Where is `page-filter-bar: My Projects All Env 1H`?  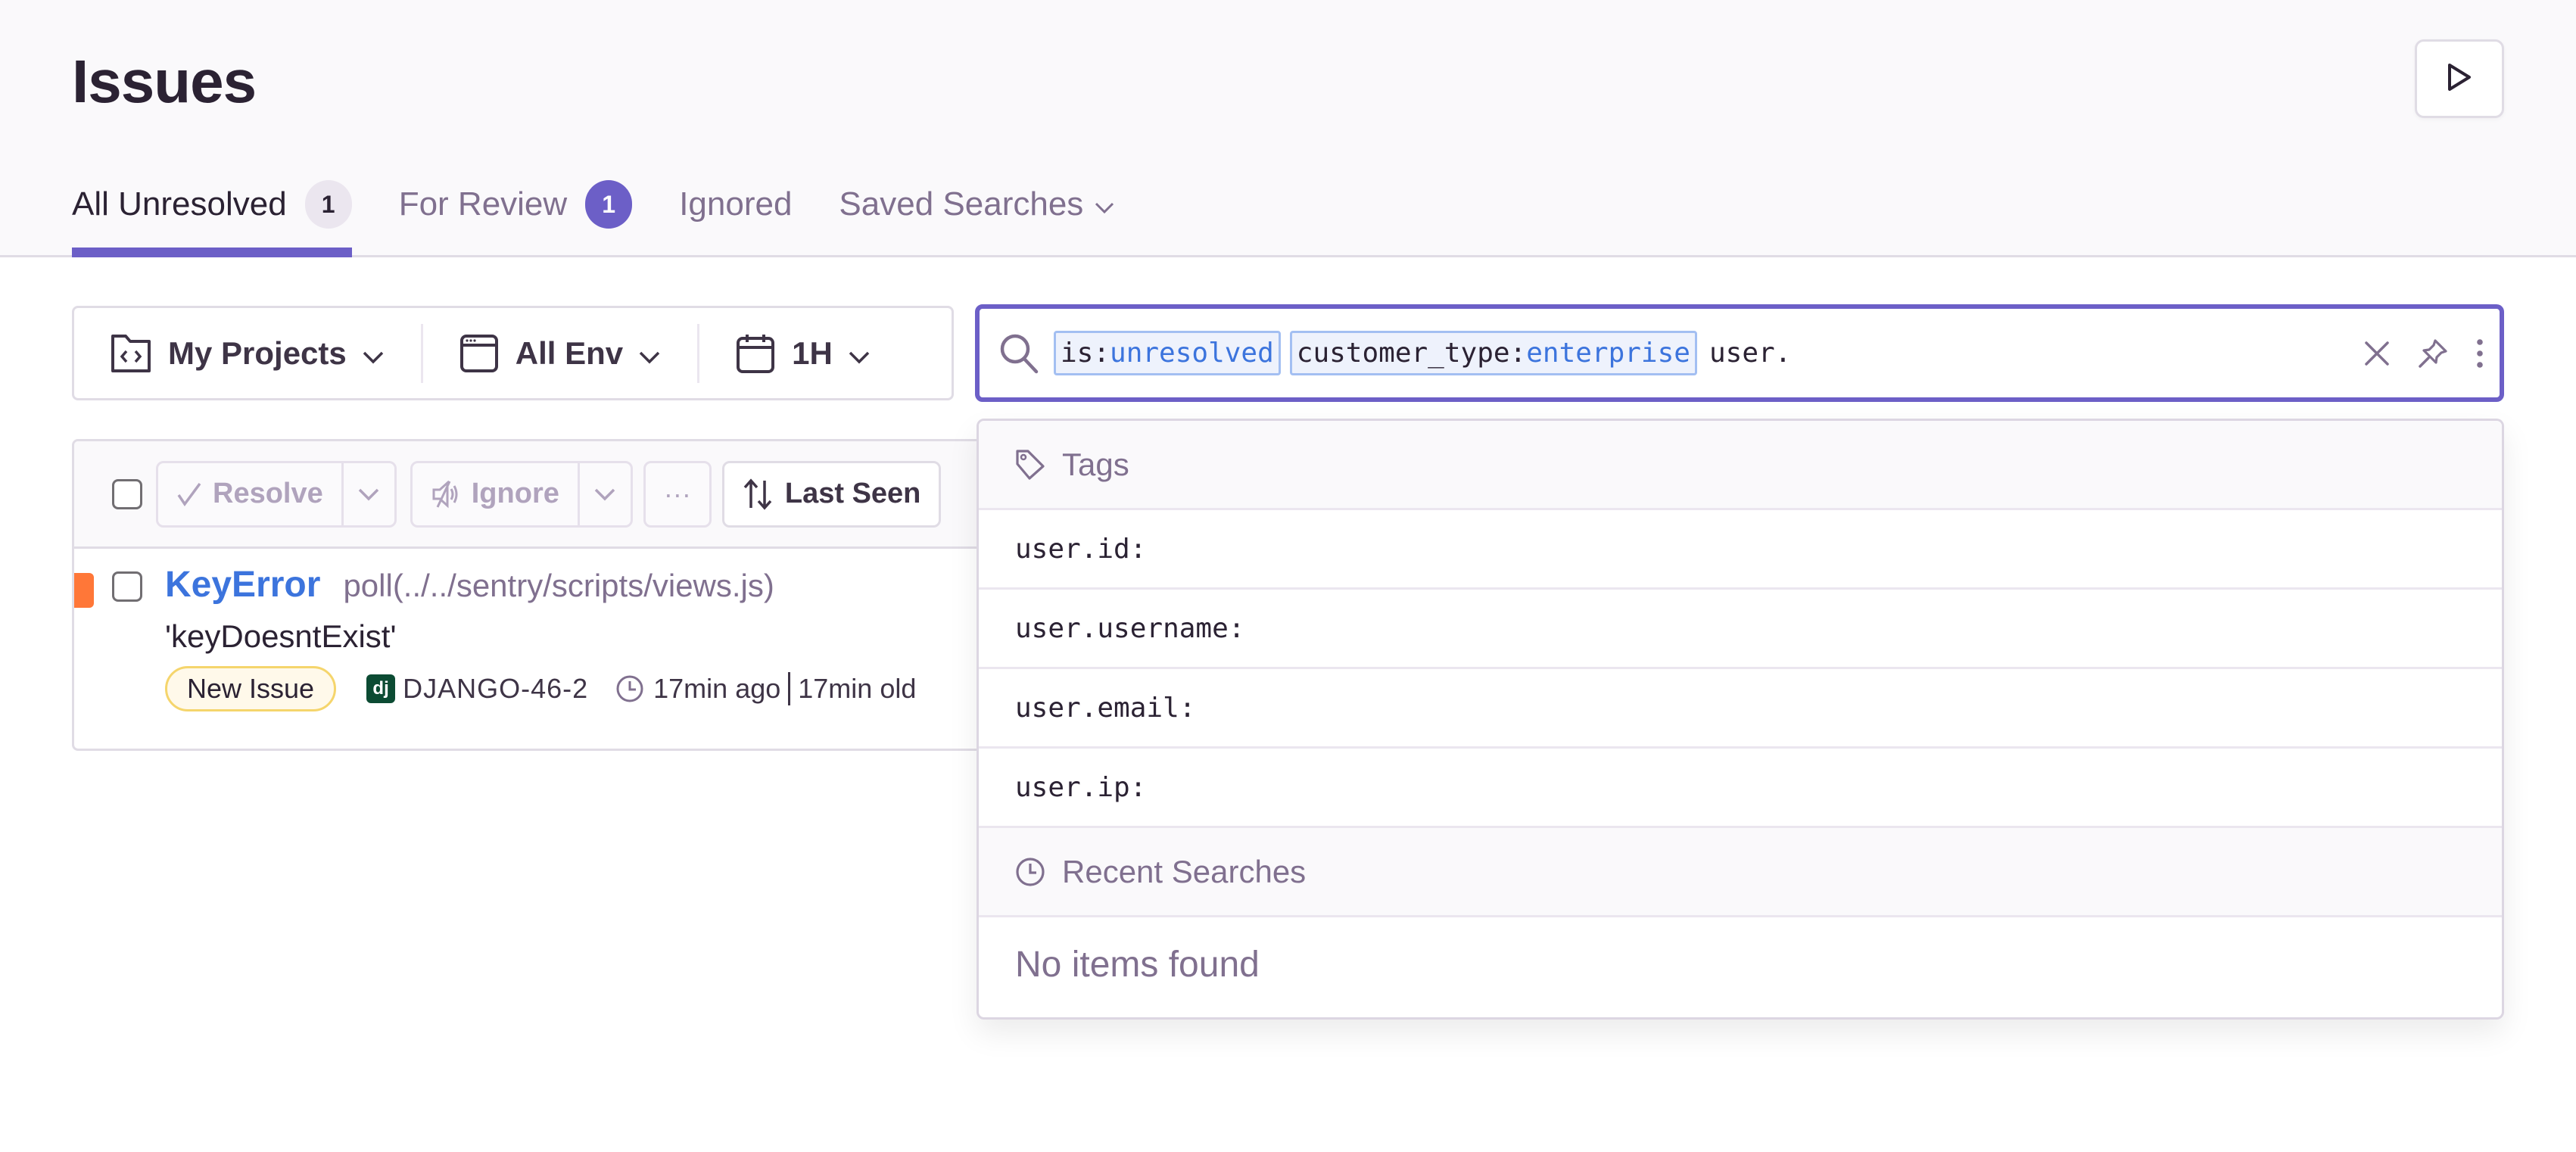 page-filter-bar: My Projects All Env 1H is located at coordinates (513, 353).